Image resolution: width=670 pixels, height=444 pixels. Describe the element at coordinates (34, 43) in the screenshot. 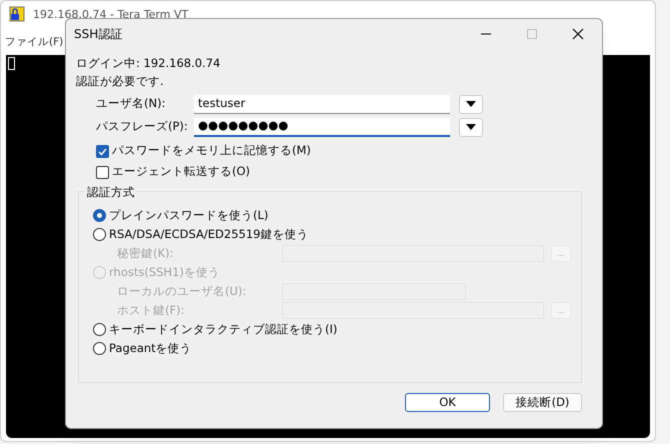

I see `menu-item: ファイル(F)` at that location.